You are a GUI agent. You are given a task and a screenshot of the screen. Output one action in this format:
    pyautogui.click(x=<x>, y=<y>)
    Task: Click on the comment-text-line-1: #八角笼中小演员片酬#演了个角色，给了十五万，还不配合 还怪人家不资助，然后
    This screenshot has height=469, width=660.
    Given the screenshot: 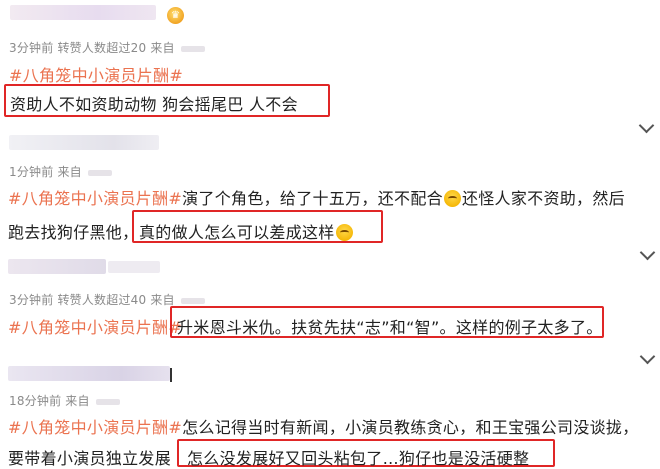 What is the action you would take?
    pyautogui.click(x=316, y=197)
    